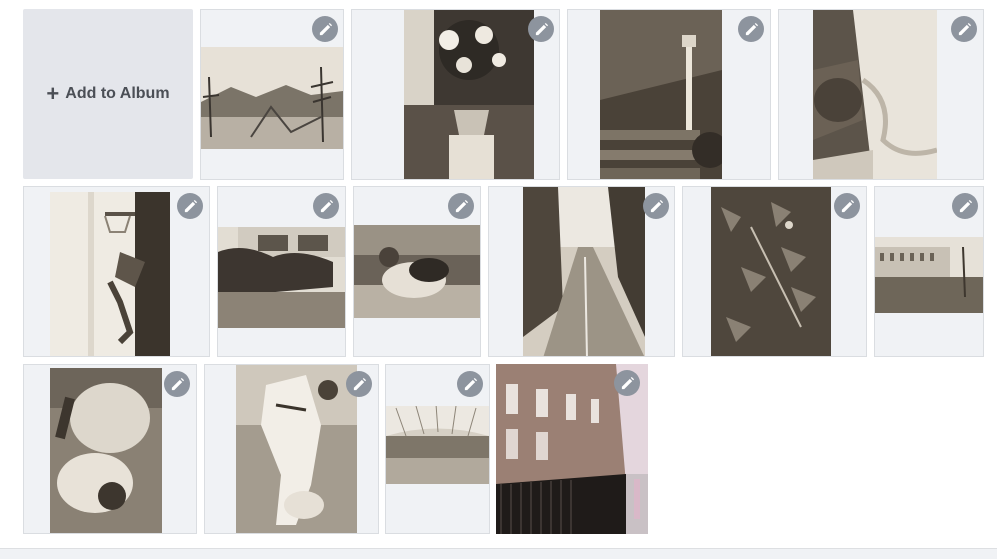 This screenshot has height=559, width=997. What do you see at coordinates (106, 450) in the screenshot?
I see `photo-judo-pin` at bounding box center [106, 450].